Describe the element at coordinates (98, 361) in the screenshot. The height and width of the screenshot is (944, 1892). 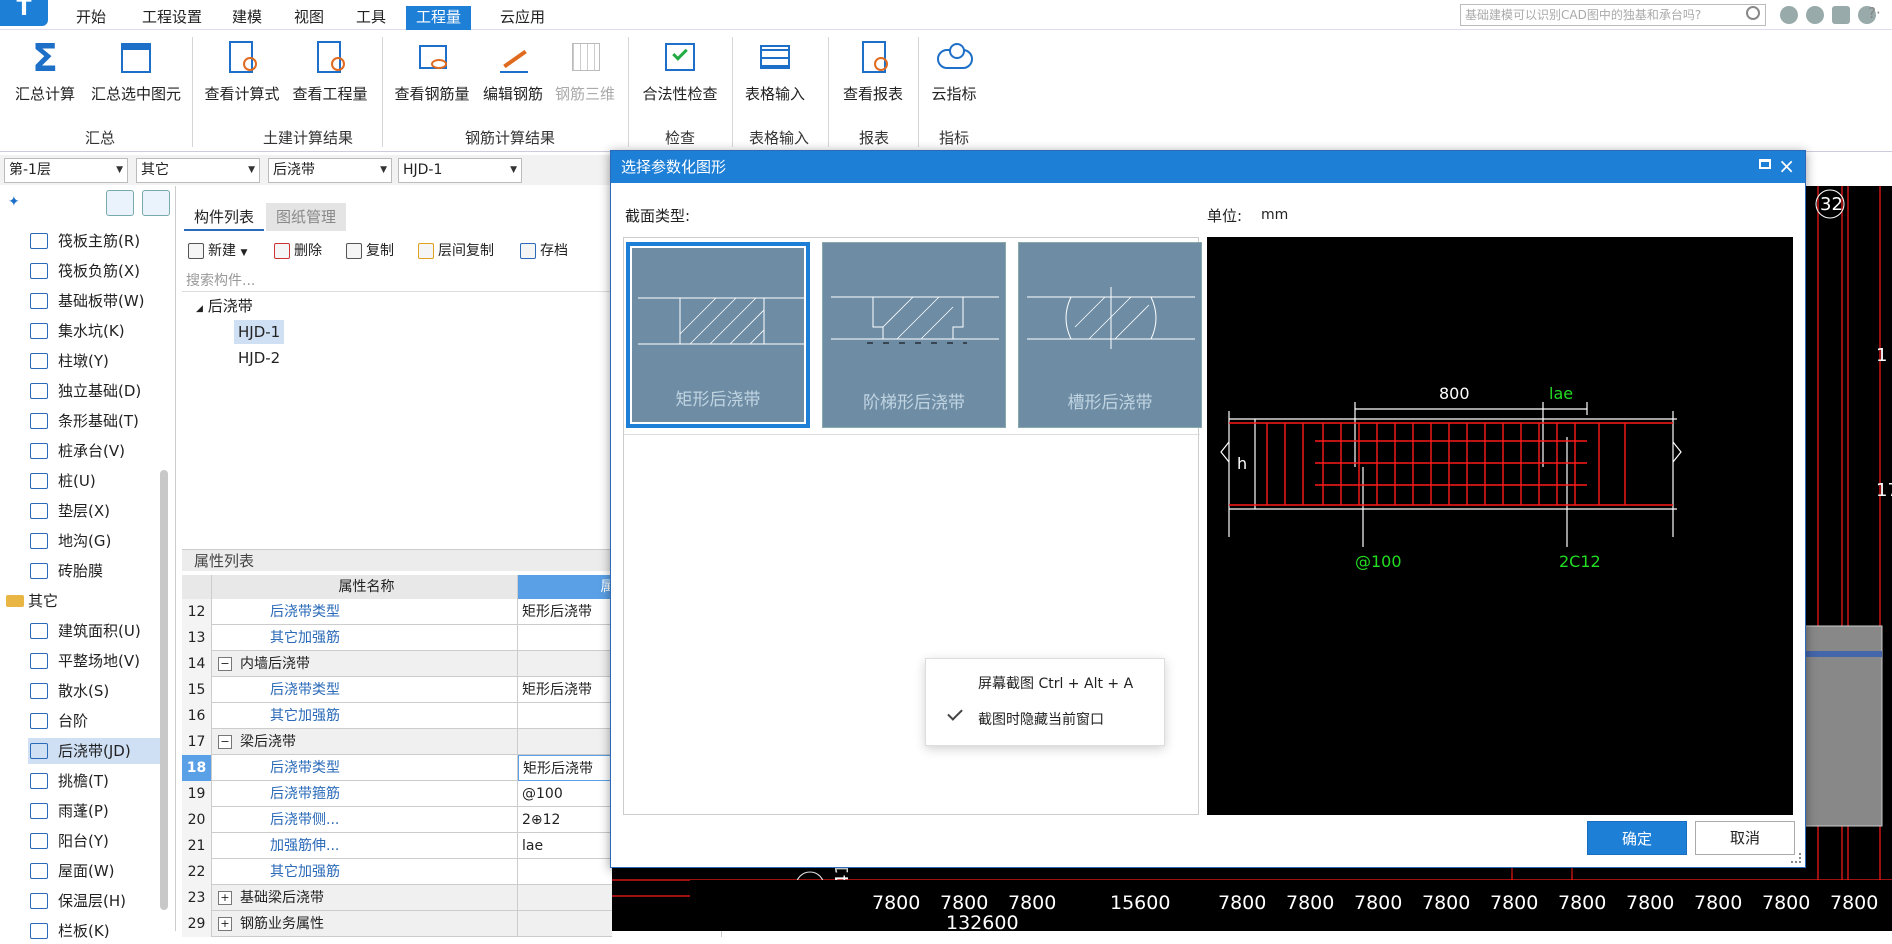
I see `tree-item: 柱墩(Y)` at that location.